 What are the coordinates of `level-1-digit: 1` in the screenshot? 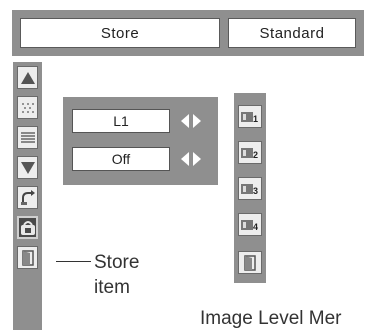 It's located at (255, 119).